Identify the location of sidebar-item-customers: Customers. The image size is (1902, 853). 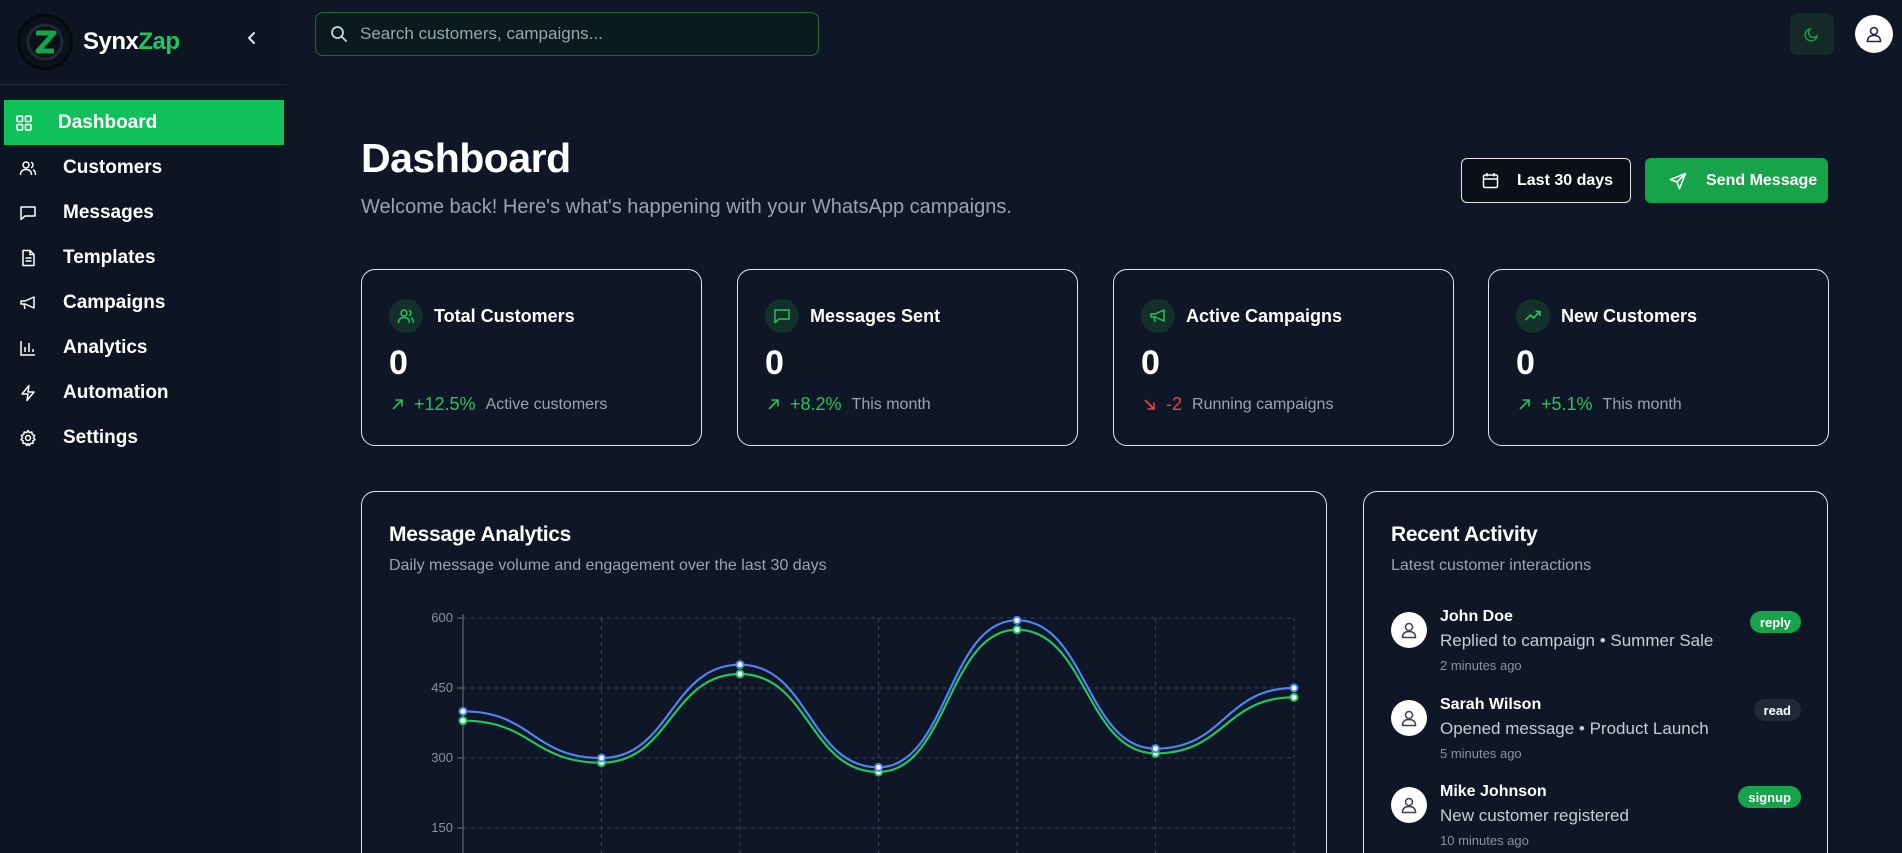
(143, 167).